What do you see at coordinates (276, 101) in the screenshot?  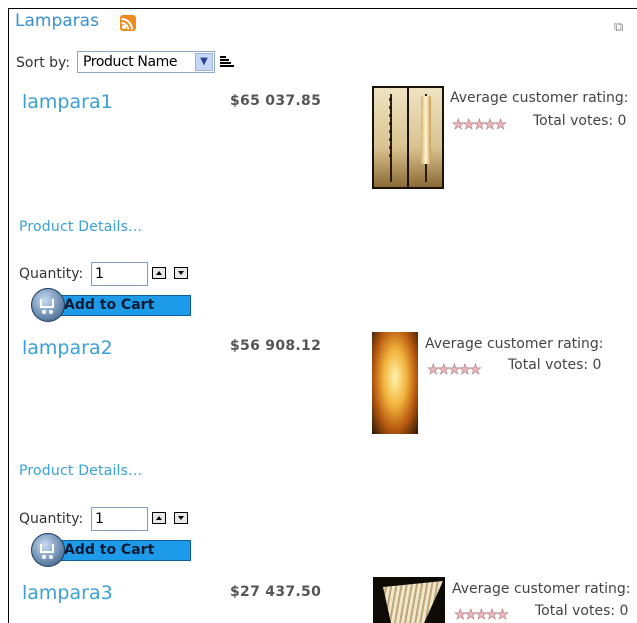 I see `product-price: $65 037.85` at bounding box center [276, 101].